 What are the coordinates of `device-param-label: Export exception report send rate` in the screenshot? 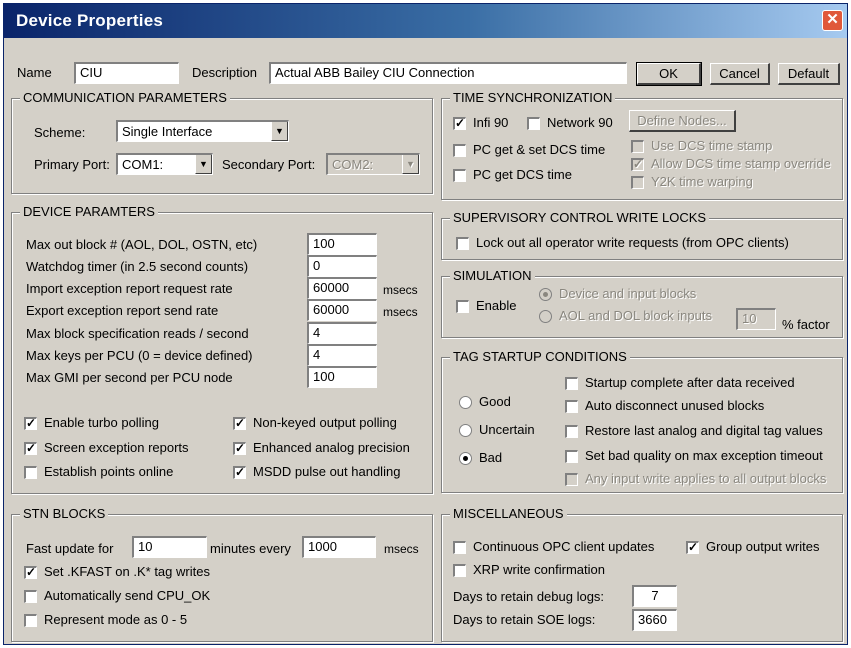 It's located at (122, 310).